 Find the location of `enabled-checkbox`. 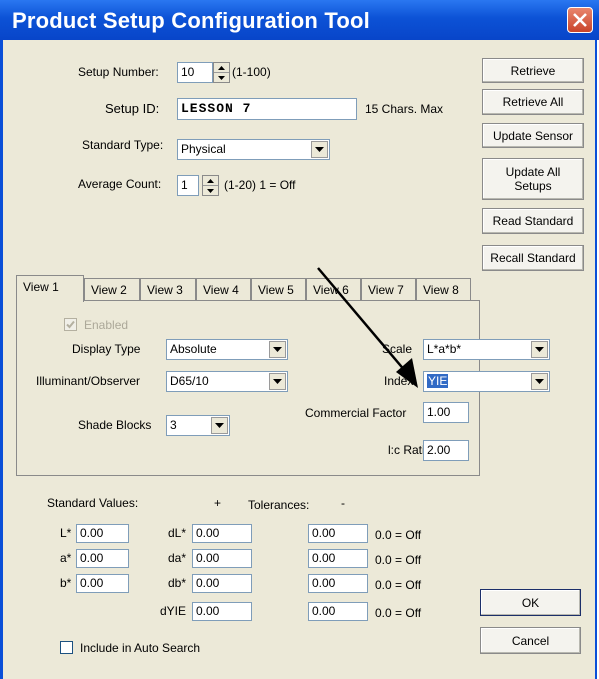

enabled-checkbox is located at coordinates (70, 324).